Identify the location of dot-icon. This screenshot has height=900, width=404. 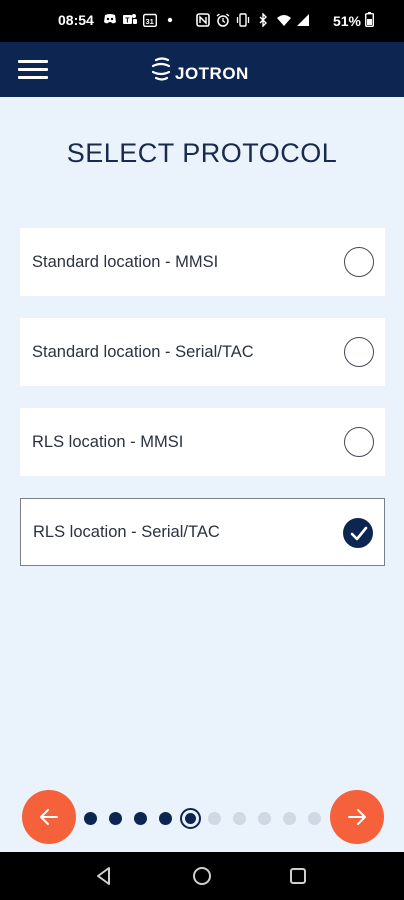
(170, 20).